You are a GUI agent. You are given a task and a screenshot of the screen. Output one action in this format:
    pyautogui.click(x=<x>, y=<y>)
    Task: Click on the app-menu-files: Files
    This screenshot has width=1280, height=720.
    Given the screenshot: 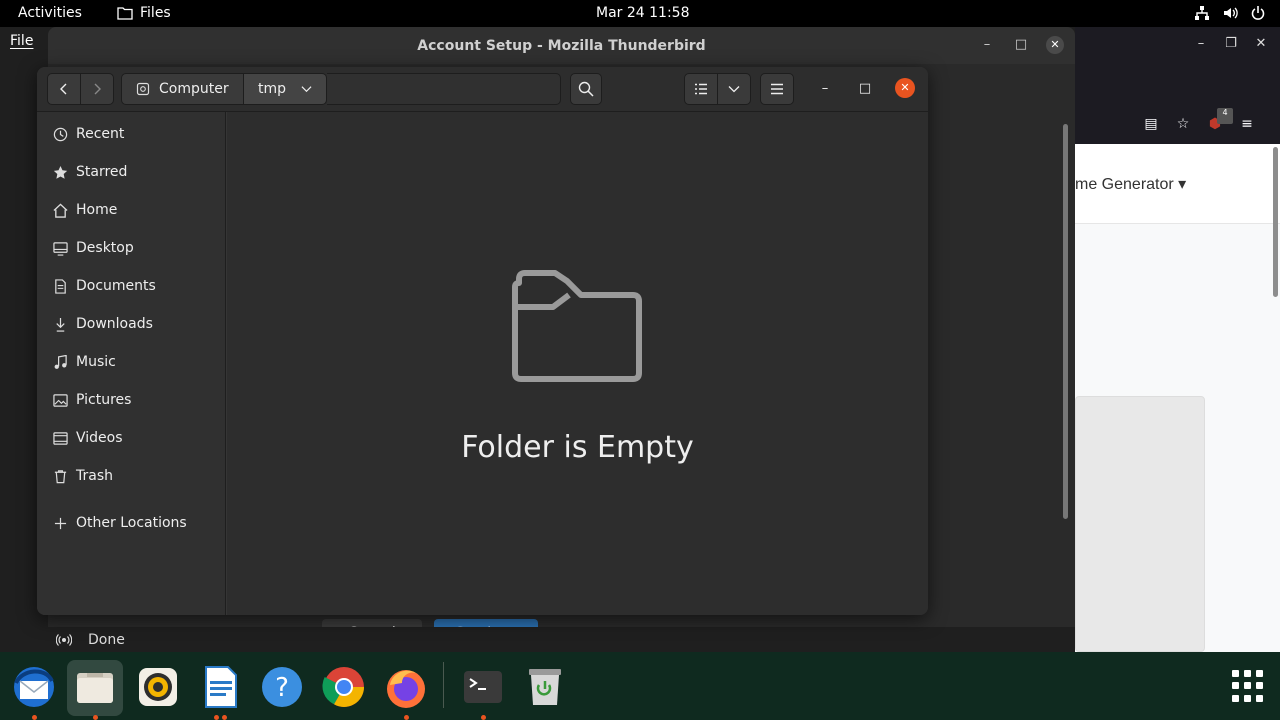 What is the action you would take?
    pyautogui.click(x=144, y=13)
    